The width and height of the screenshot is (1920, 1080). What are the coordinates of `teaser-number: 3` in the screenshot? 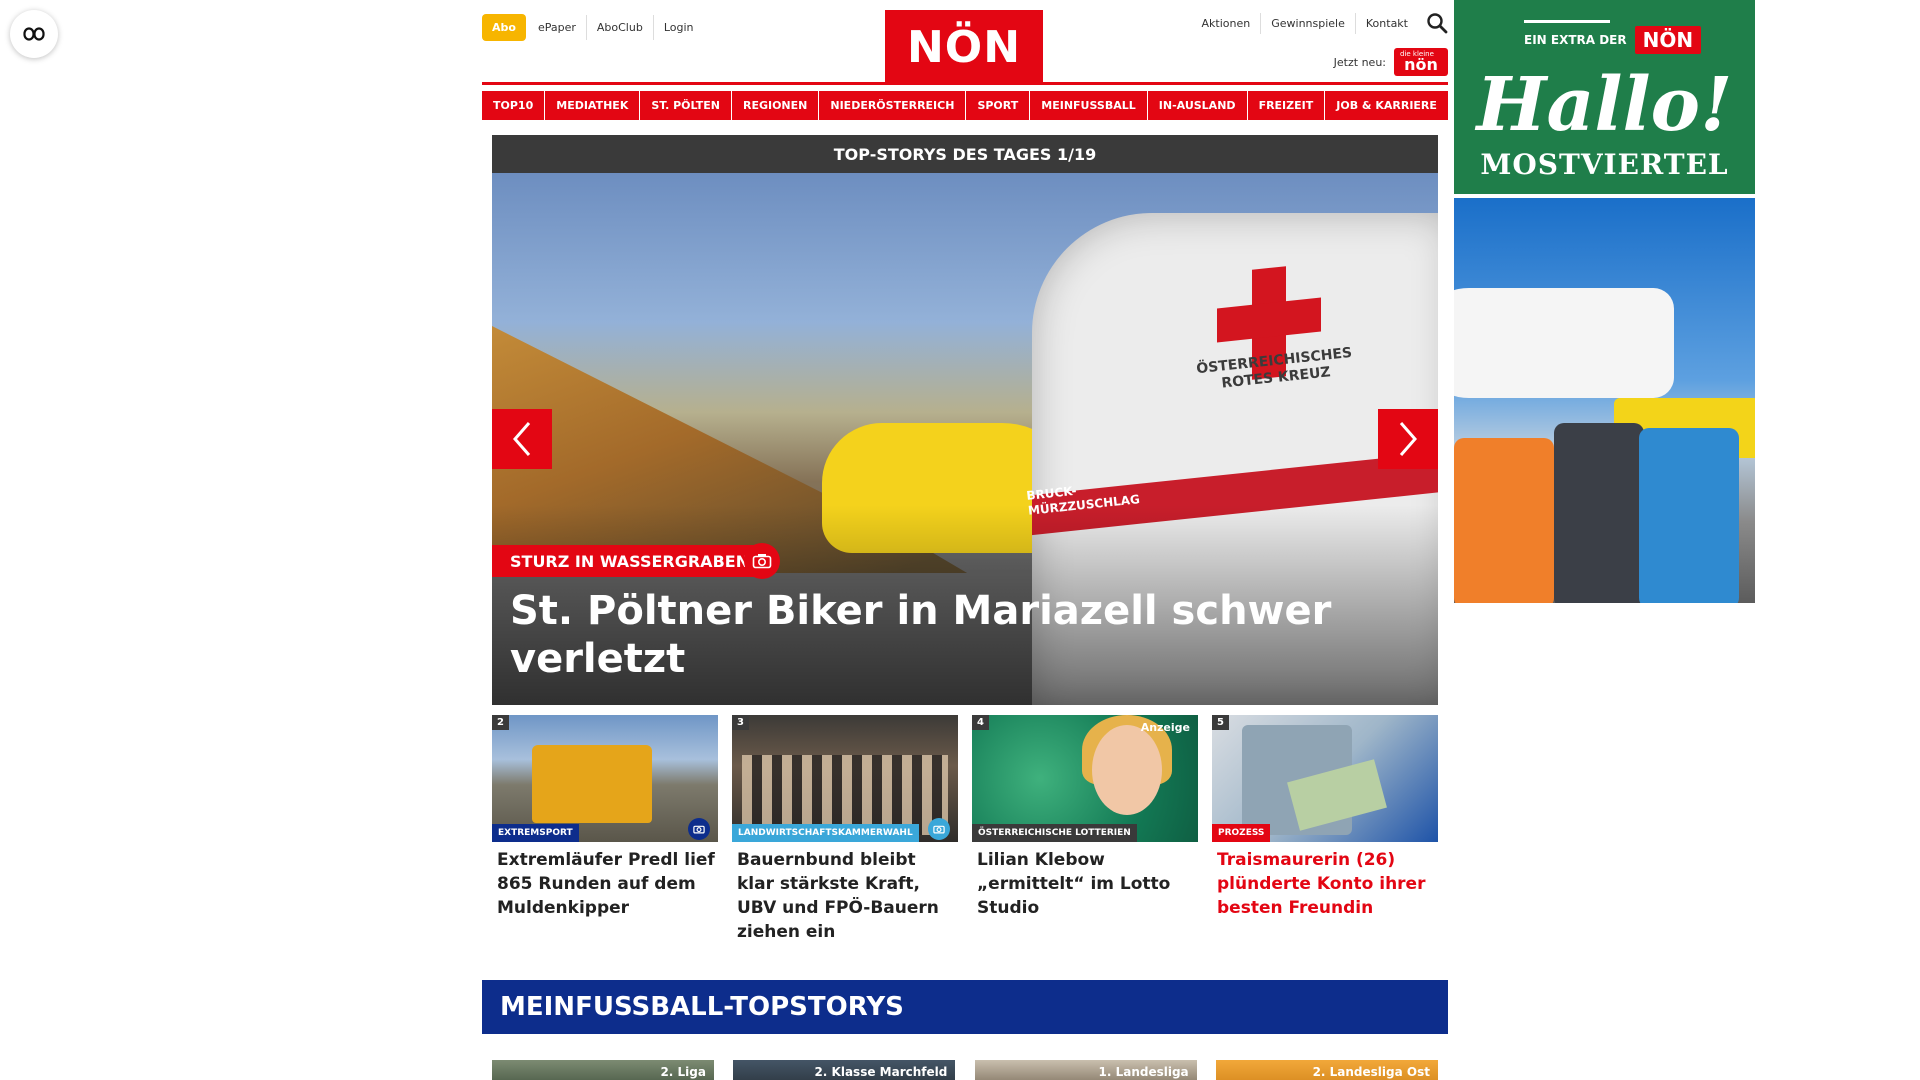 It's located at (740, 722).